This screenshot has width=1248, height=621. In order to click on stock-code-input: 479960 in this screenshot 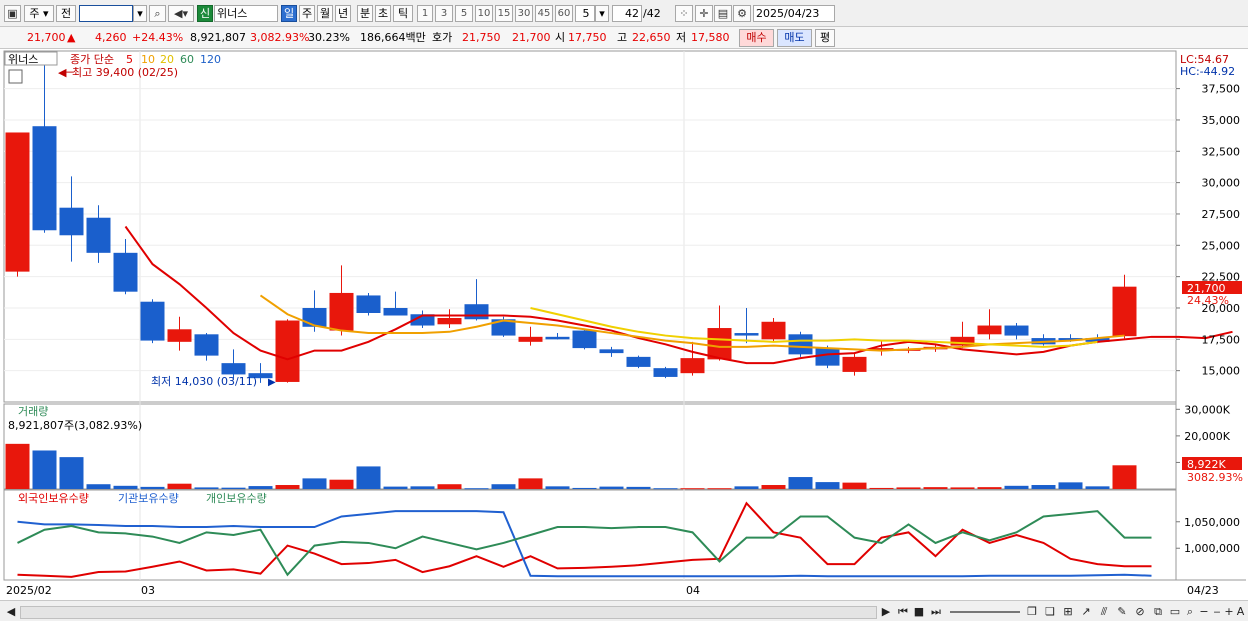, I will do `click(106, 13)`.